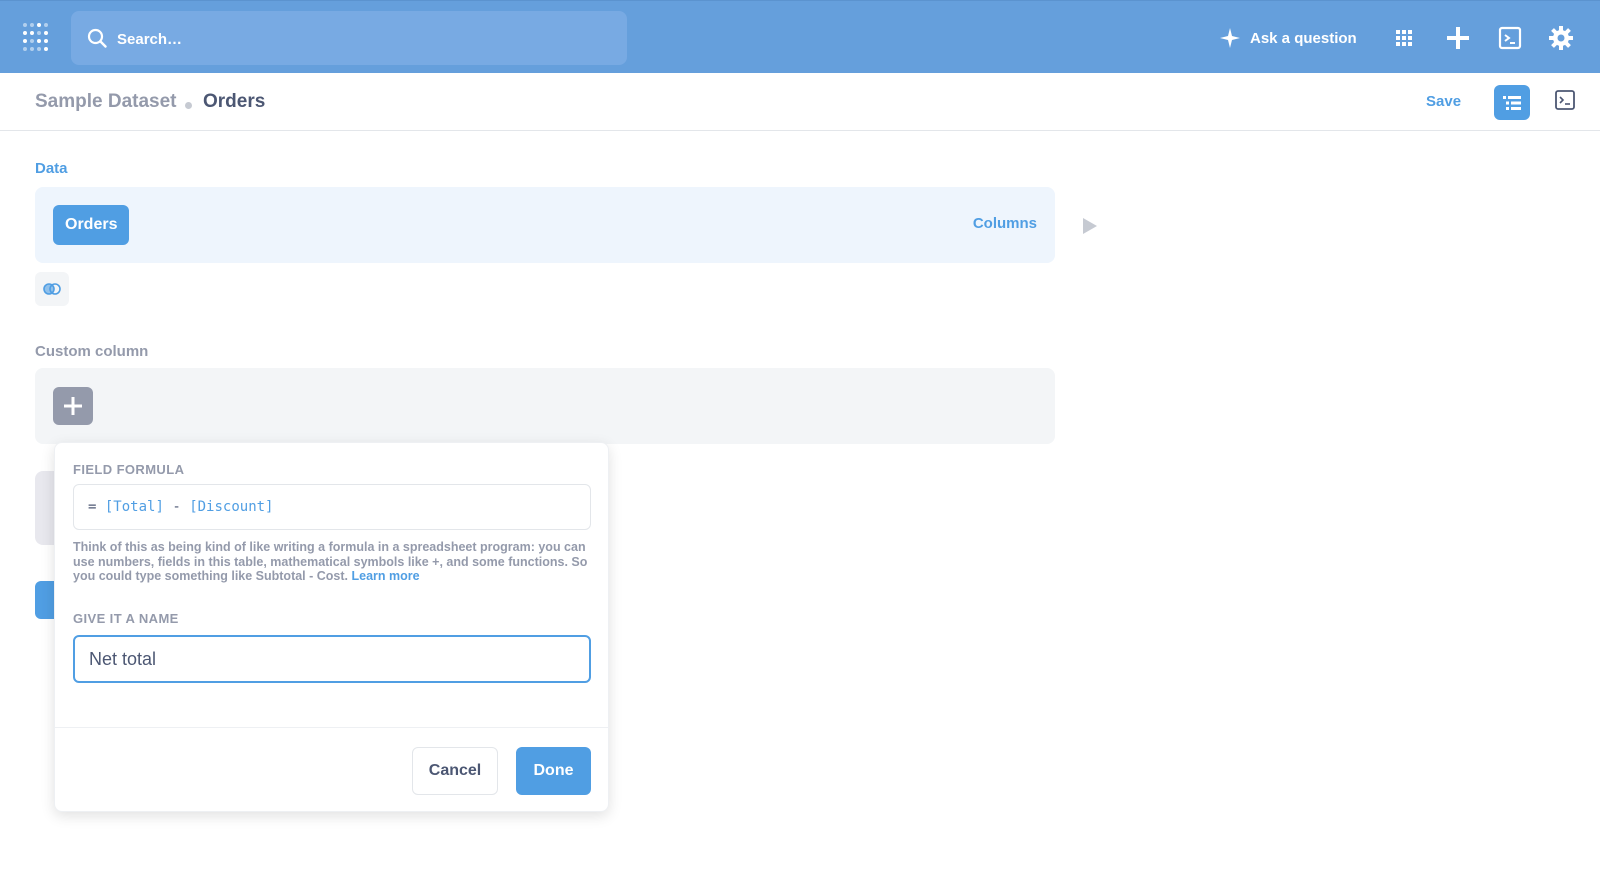 The height and width of the screenshot is (888, 1600). Describe the element at coordinates (91, 225) in the screenshot. I see `source-table-pill: Orders` at that location.